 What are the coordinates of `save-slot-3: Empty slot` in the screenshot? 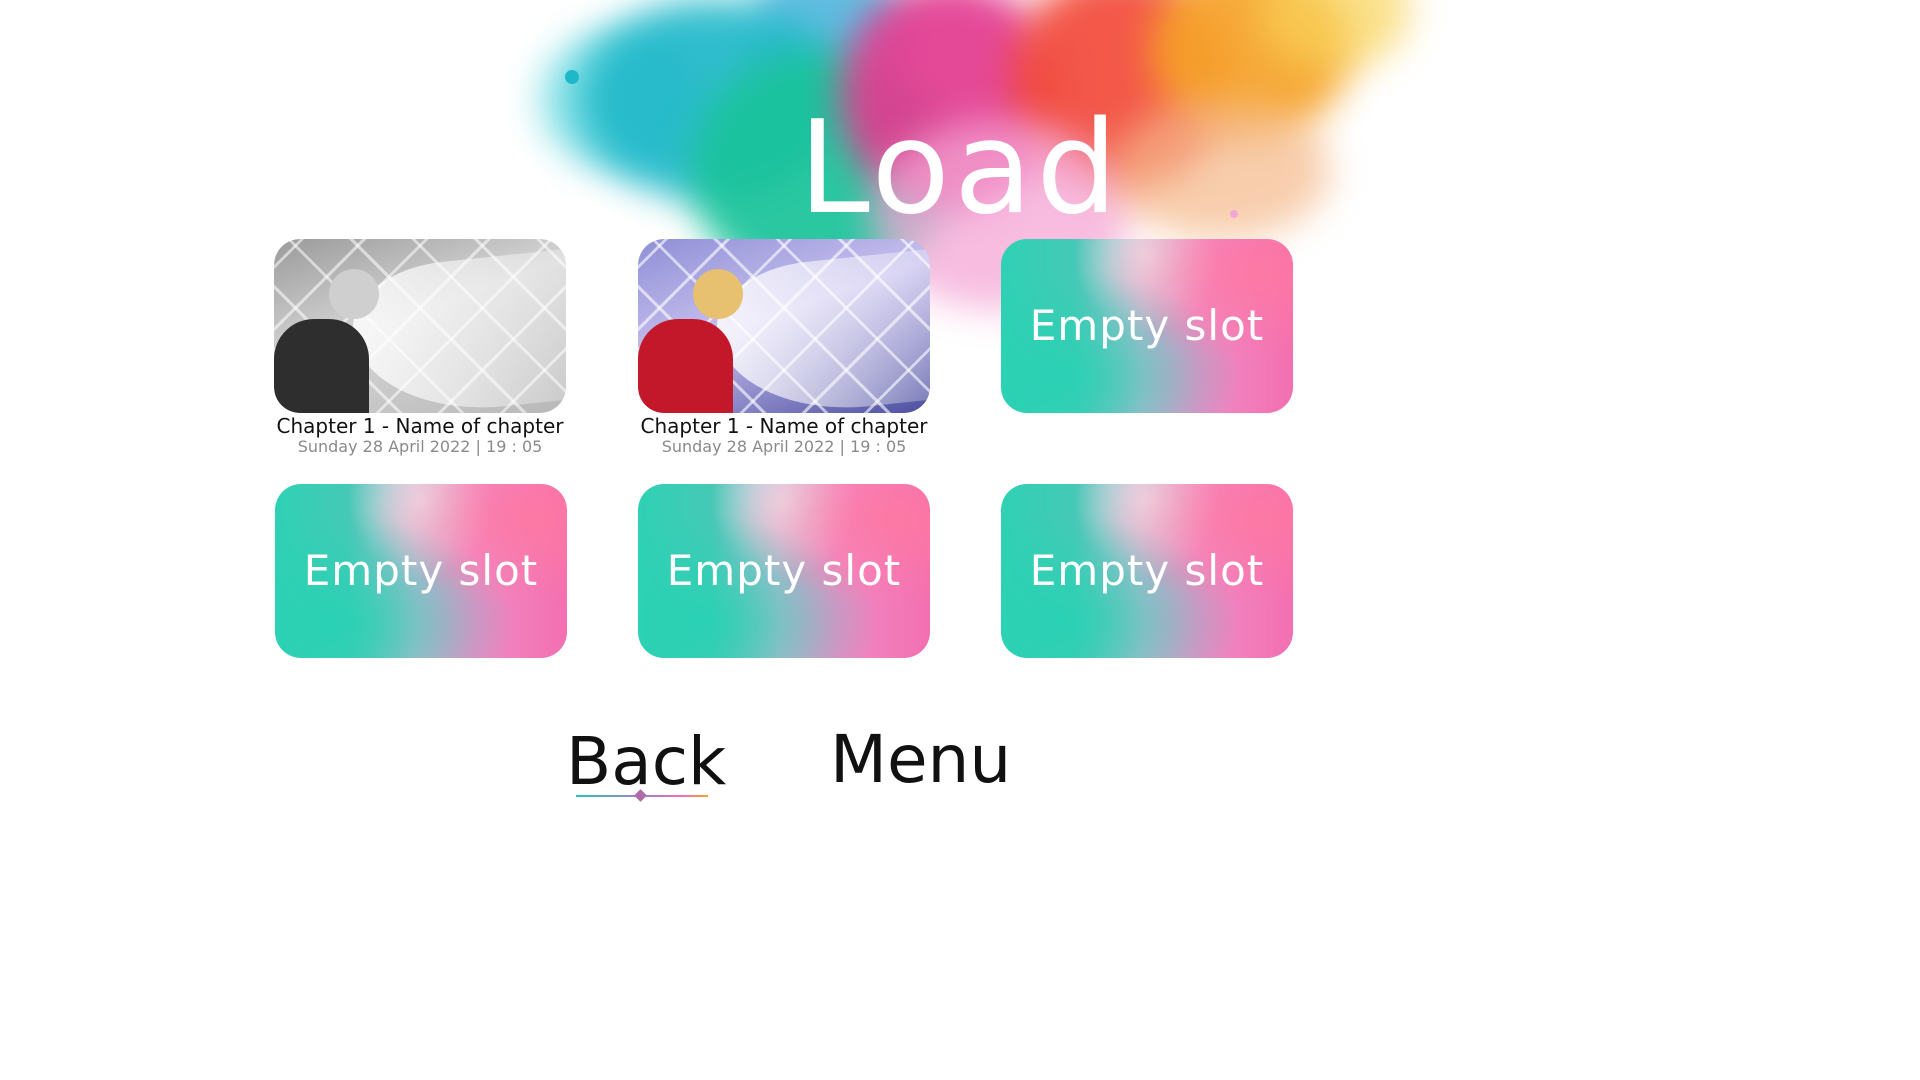 It's located at (1147, 326).